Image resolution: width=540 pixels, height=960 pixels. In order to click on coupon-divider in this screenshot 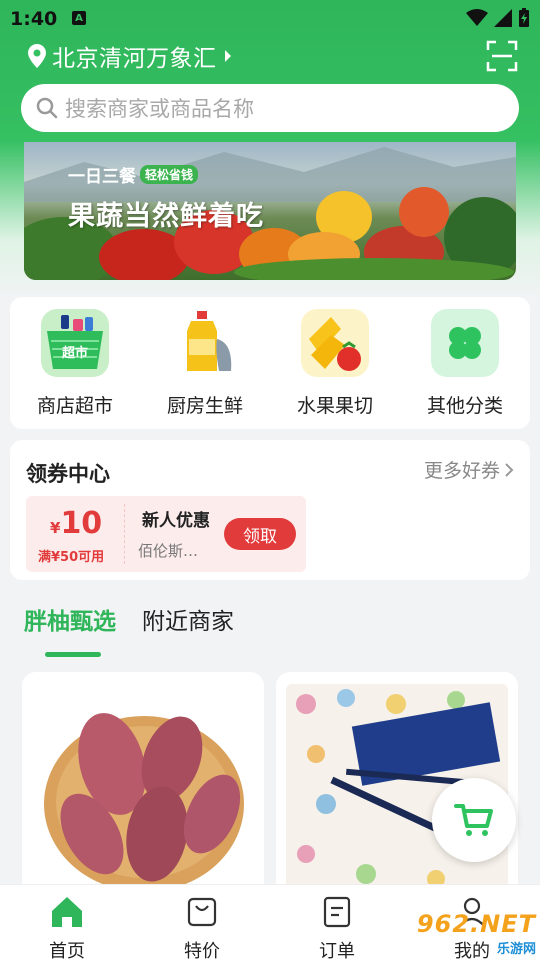, I will do `click(124, 534)`.